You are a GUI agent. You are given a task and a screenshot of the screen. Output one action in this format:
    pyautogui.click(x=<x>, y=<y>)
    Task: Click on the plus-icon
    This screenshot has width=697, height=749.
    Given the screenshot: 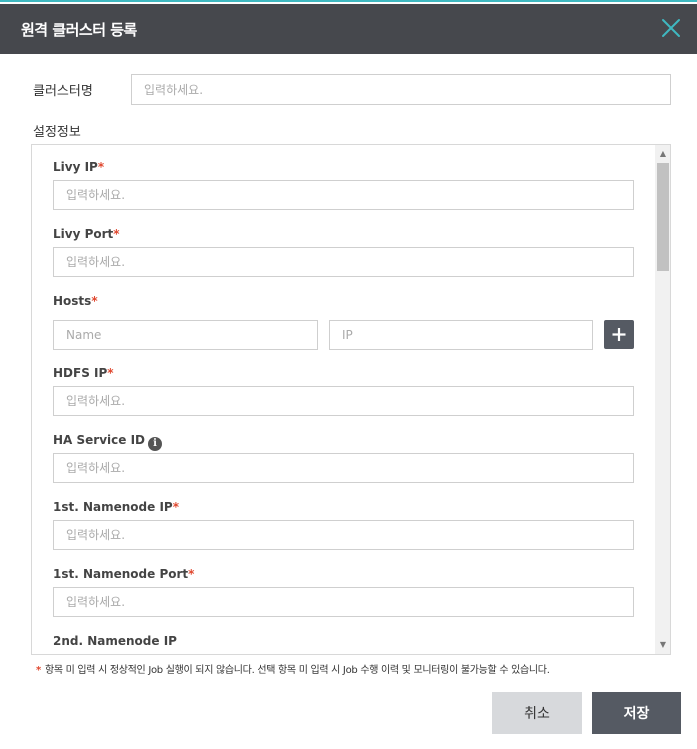 What is the action you would take?
    pyautogui.click(x=619, y=334)
    